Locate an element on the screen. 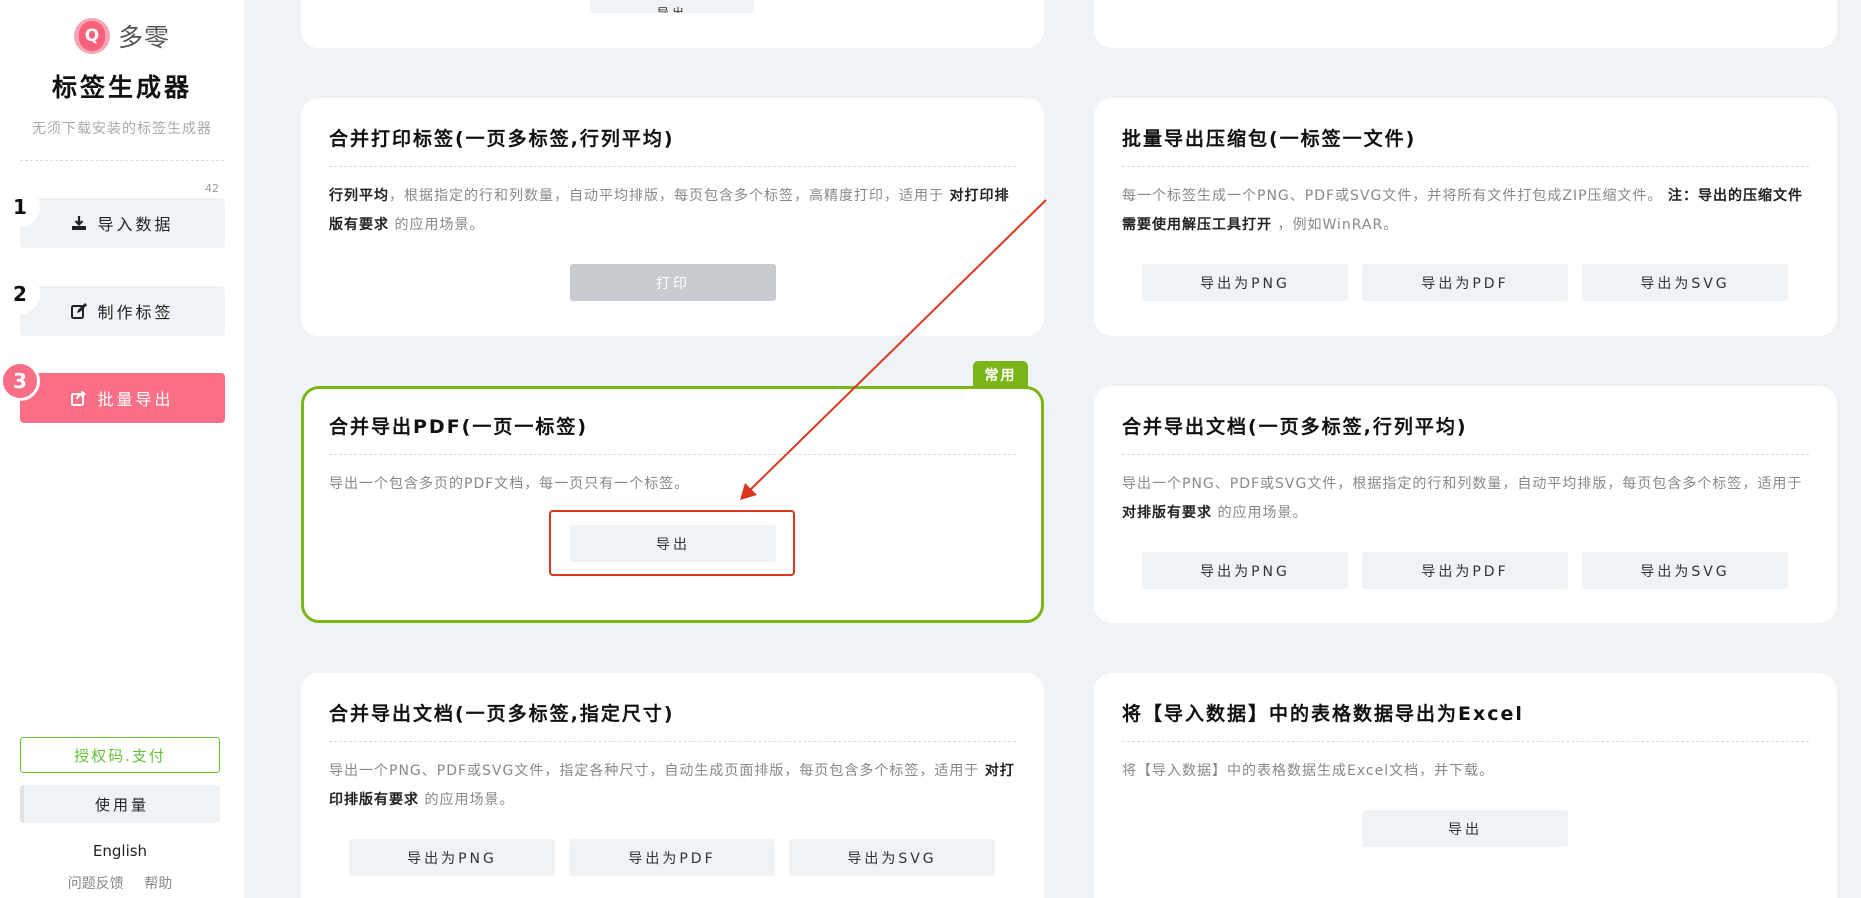  logo: Q 多零 is located at coordinates (122, 36).